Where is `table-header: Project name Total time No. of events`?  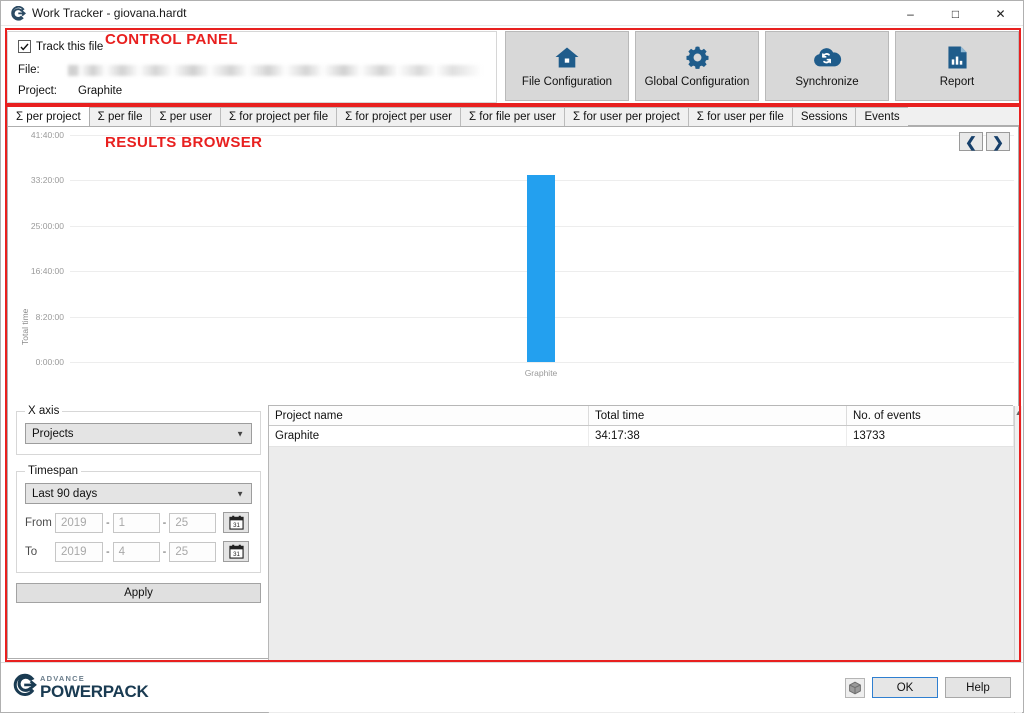
table-header: Project name Total time No. of events is located at coordinates (641, 416).